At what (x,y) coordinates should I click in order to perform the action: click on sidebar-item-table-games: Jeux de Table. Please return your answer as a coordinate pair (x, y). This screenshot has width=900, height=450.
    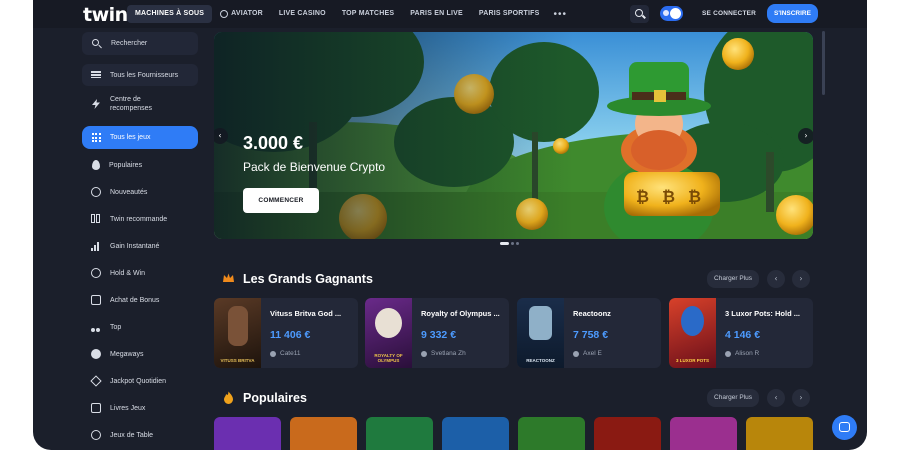
    Looking at the image, I should click on (140, 435).